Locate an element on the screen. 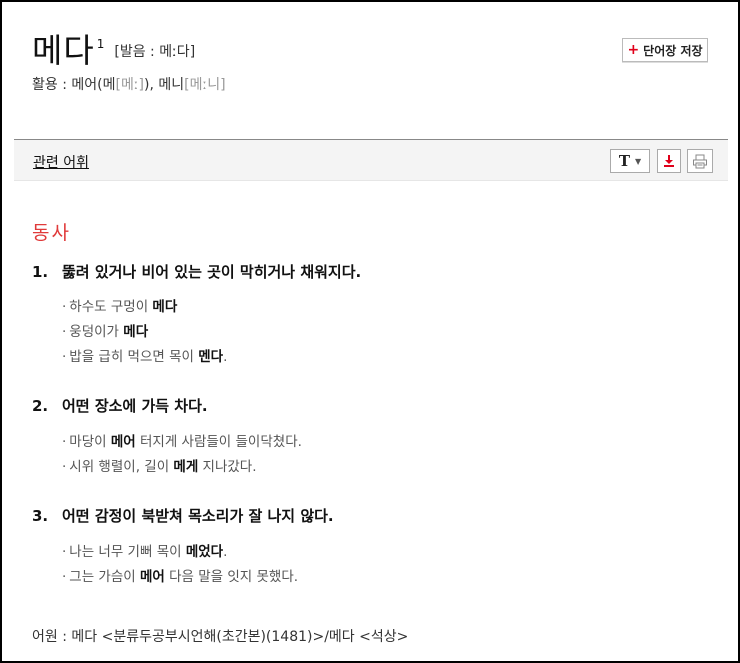 This screenshot has height=663, width=740. part-of-speech: 동사 is located at coordinates (51, 233).